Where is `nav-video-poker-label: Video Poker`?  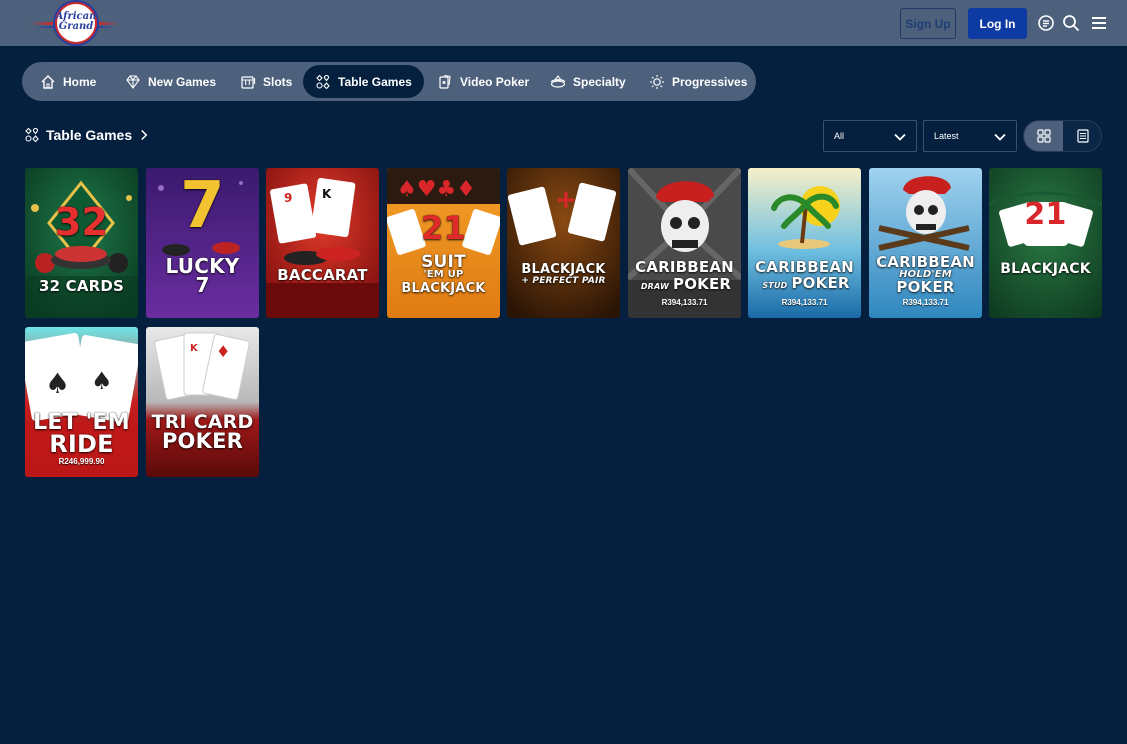 nav-video-poker-label: Video Poker is located at coordinates (495, 81).